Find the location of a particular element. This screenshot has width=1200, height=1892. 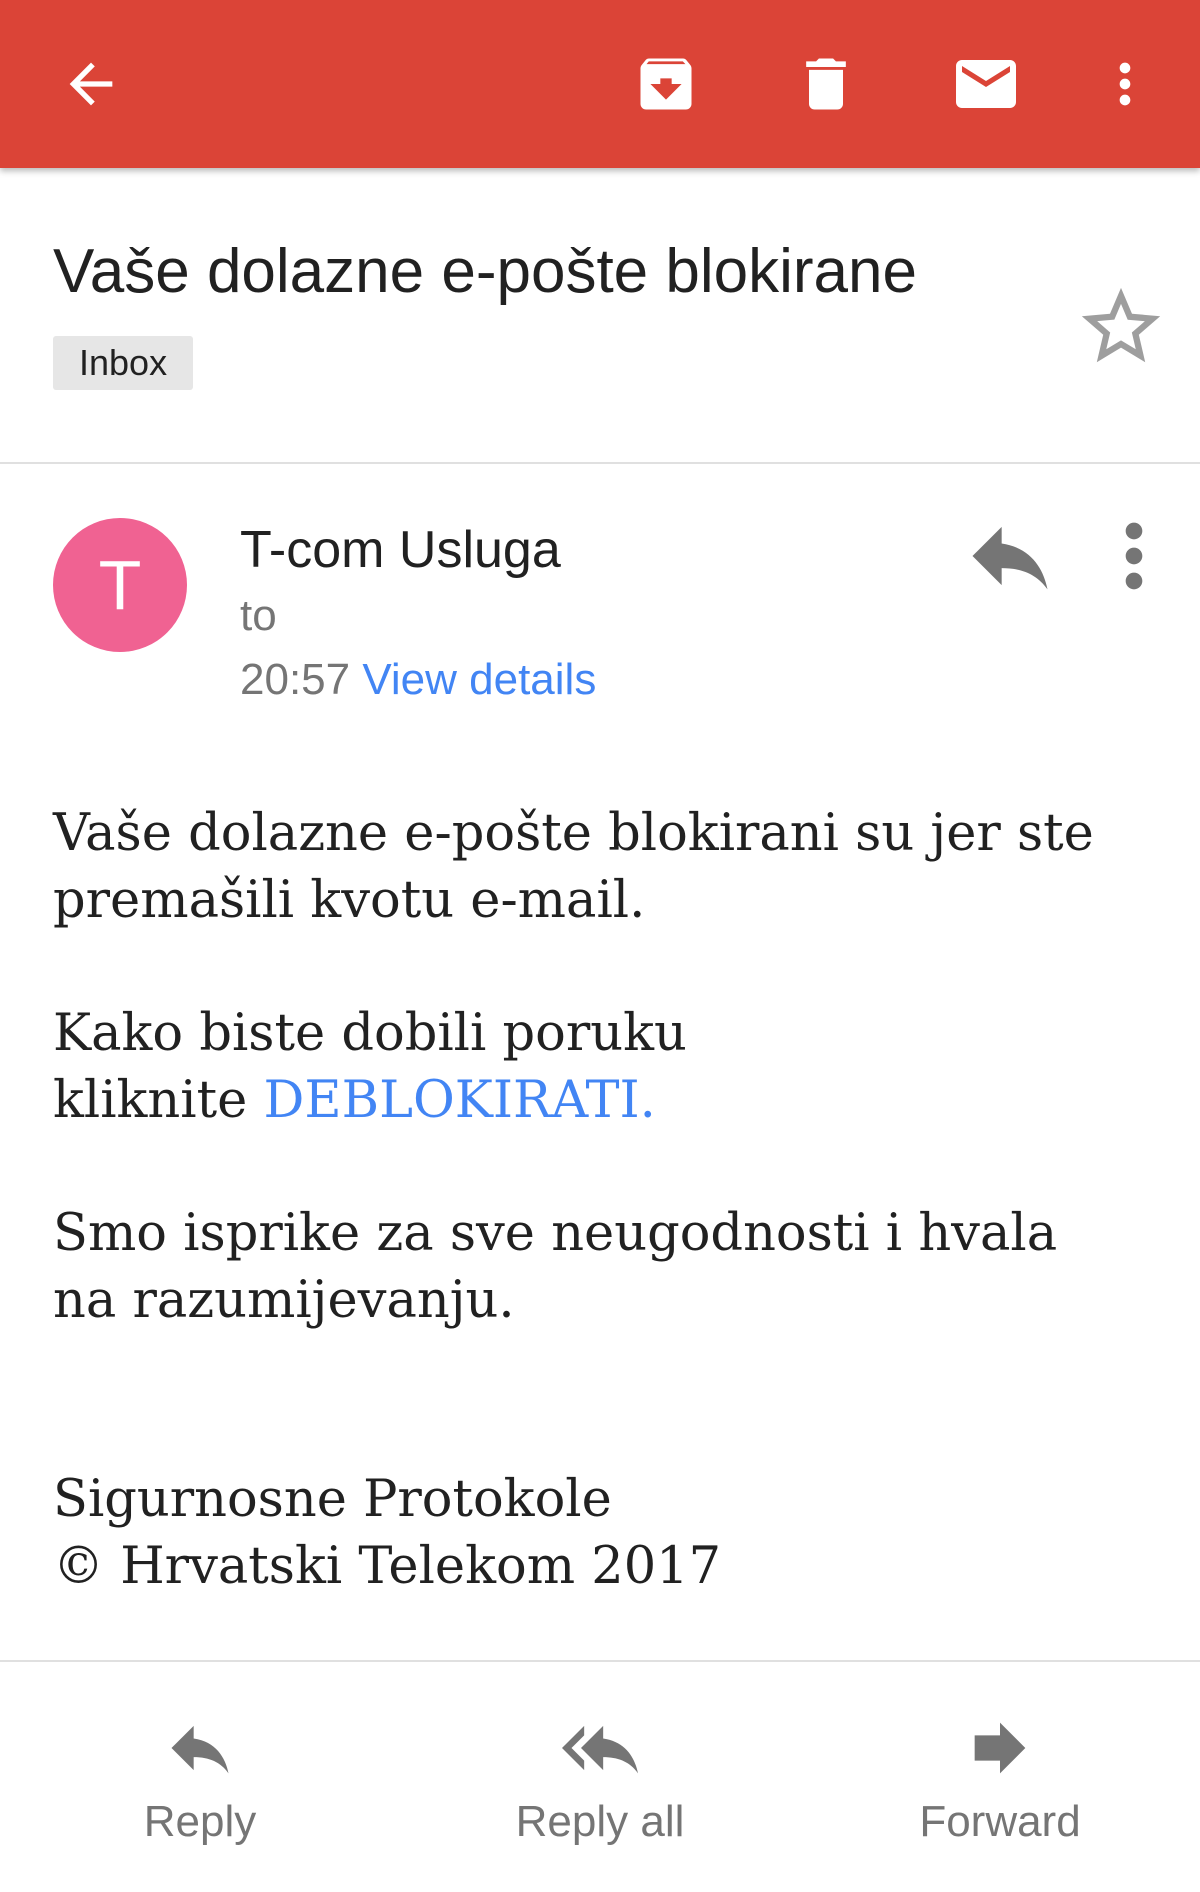

forward-button: Forward is located at coordinates (1000, 1780).